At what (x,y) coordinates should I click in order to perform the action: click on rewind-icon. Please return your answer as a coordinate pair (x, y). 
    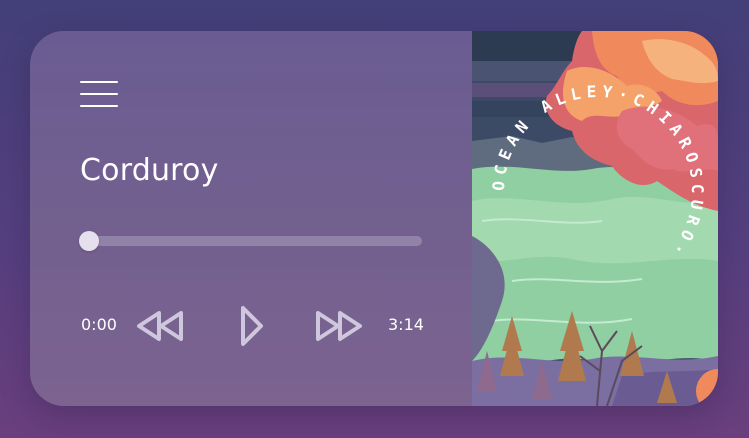
    Looking at the image, I should click on (160, 326).